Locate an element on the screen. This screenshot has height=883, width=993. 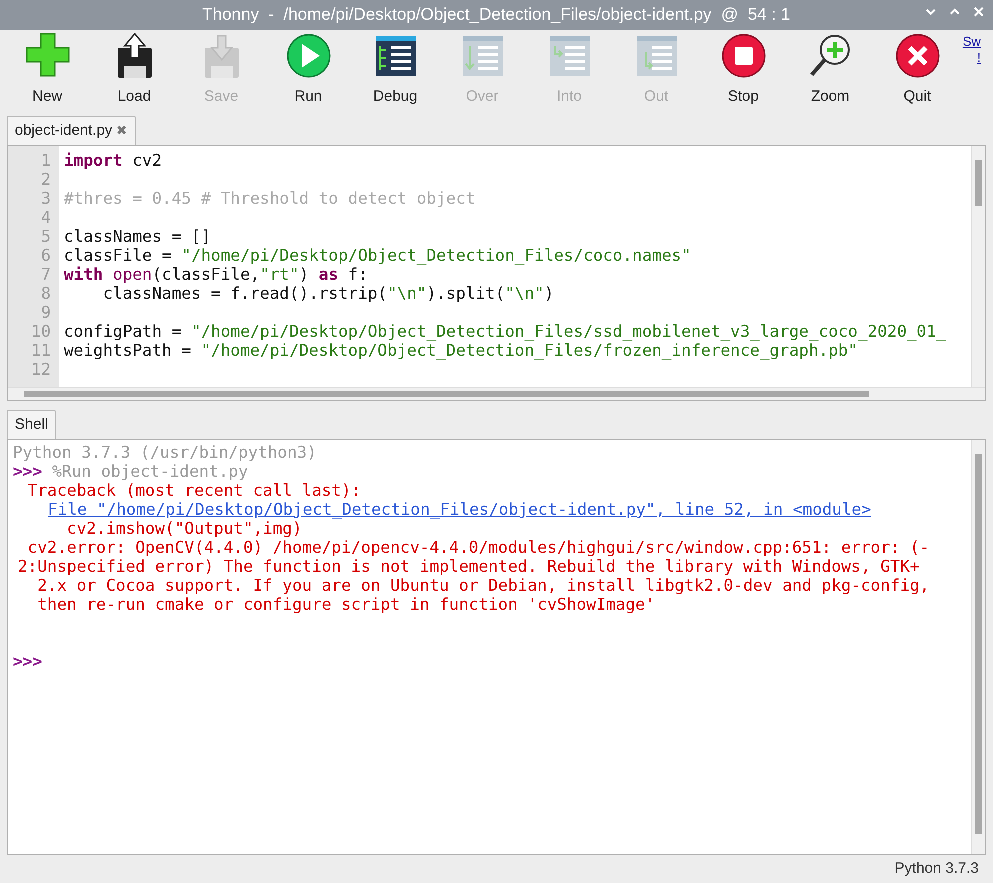
new-button: New is located at coordinates (47, 70).